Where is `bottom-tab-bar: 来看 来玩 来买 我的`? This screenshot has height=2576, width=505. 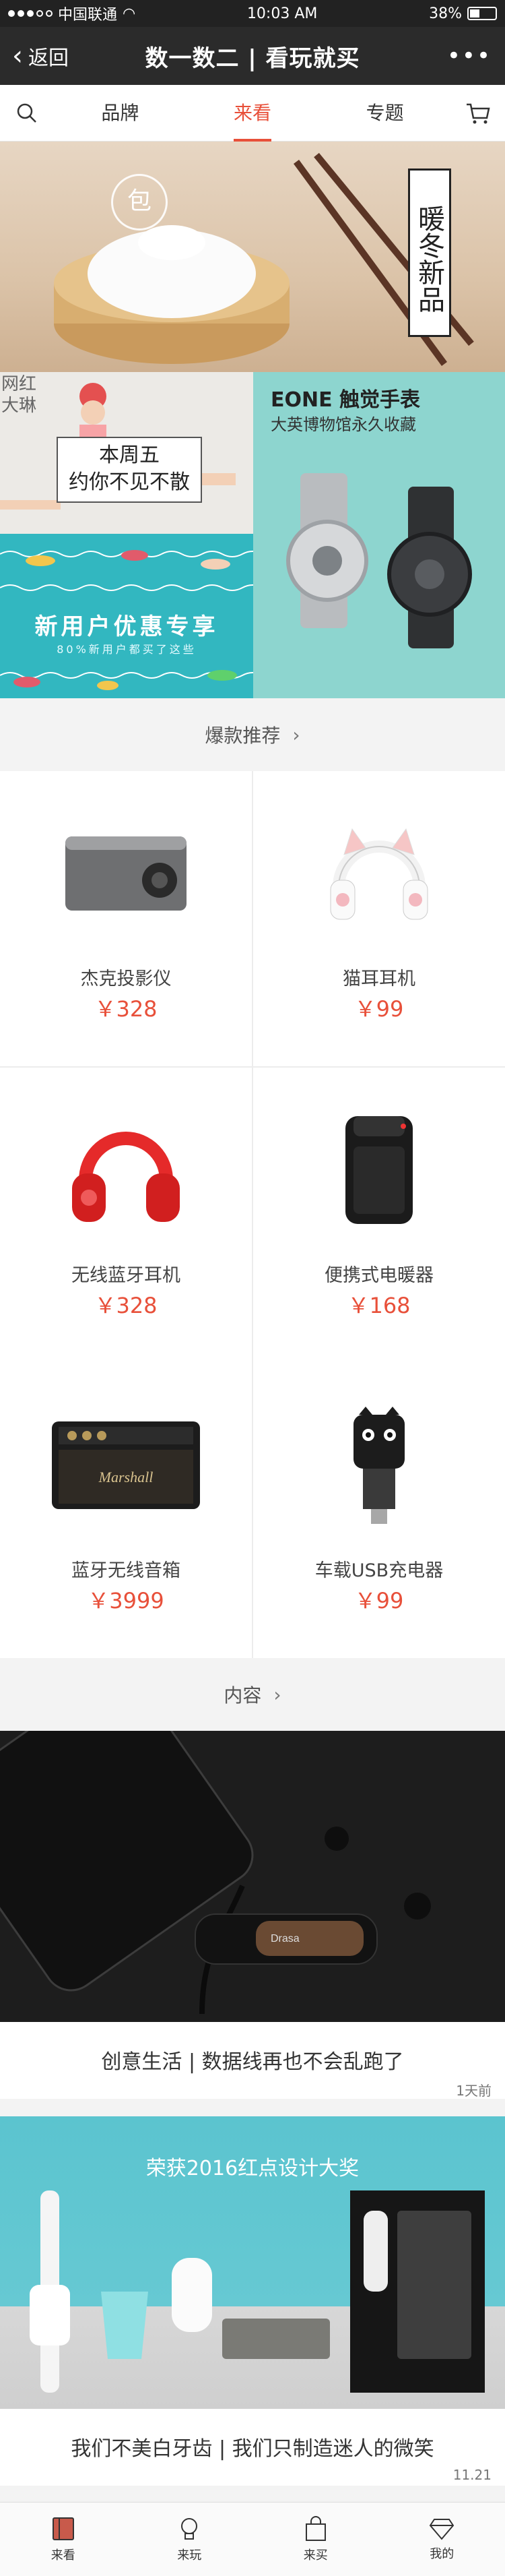 bottom-tab-bar: 来看 来玩 来买 我的 is located at coordinates (252, 2539).